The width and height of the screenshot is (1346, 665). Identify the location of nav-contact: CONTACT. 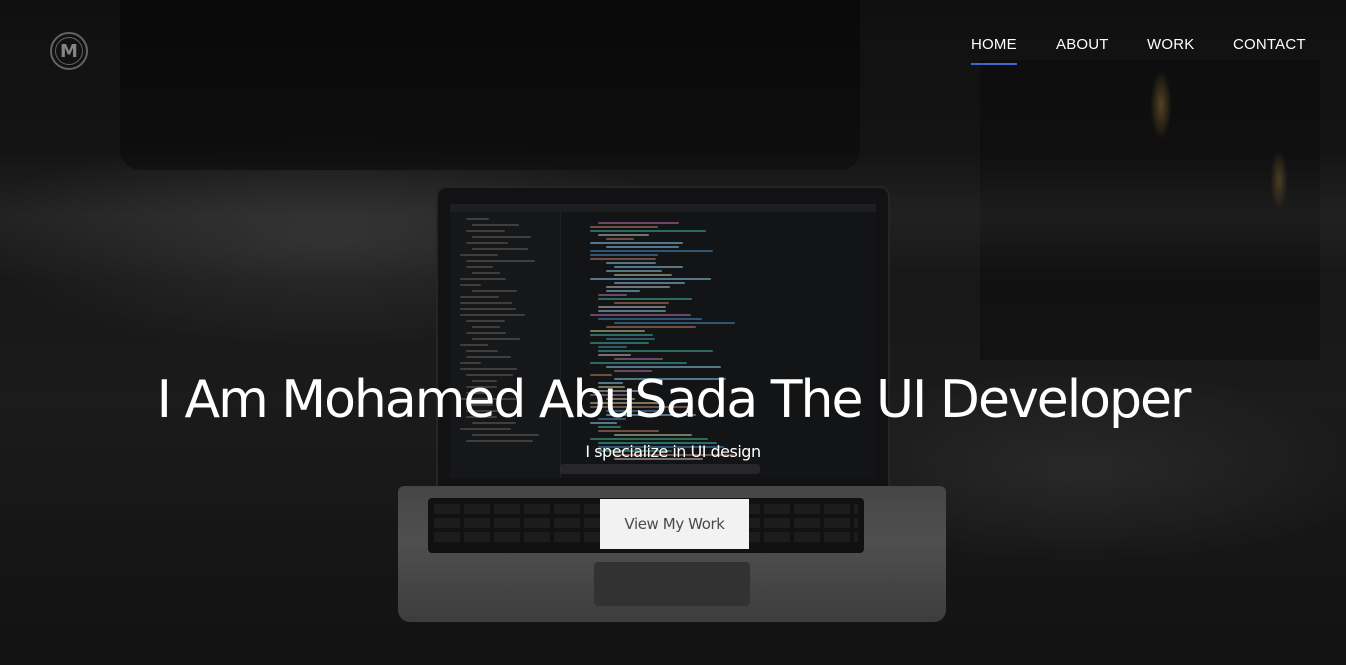
(1269, 44).